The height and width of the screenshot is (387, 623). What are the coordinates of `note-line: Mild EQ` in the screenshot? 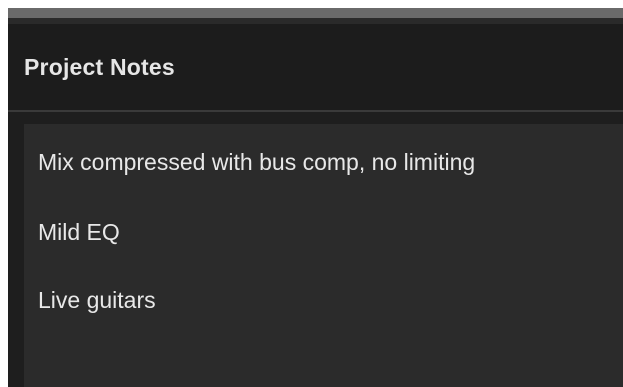 It's located at (79, 232).